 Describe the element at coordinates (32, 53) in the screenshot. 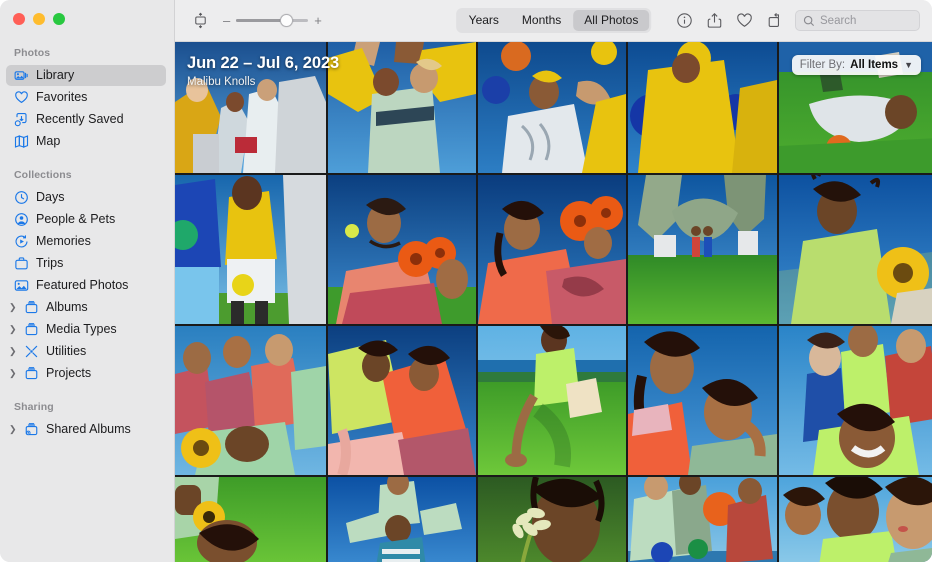

I see `sidebar-group-photos-title: Photos` at that location.